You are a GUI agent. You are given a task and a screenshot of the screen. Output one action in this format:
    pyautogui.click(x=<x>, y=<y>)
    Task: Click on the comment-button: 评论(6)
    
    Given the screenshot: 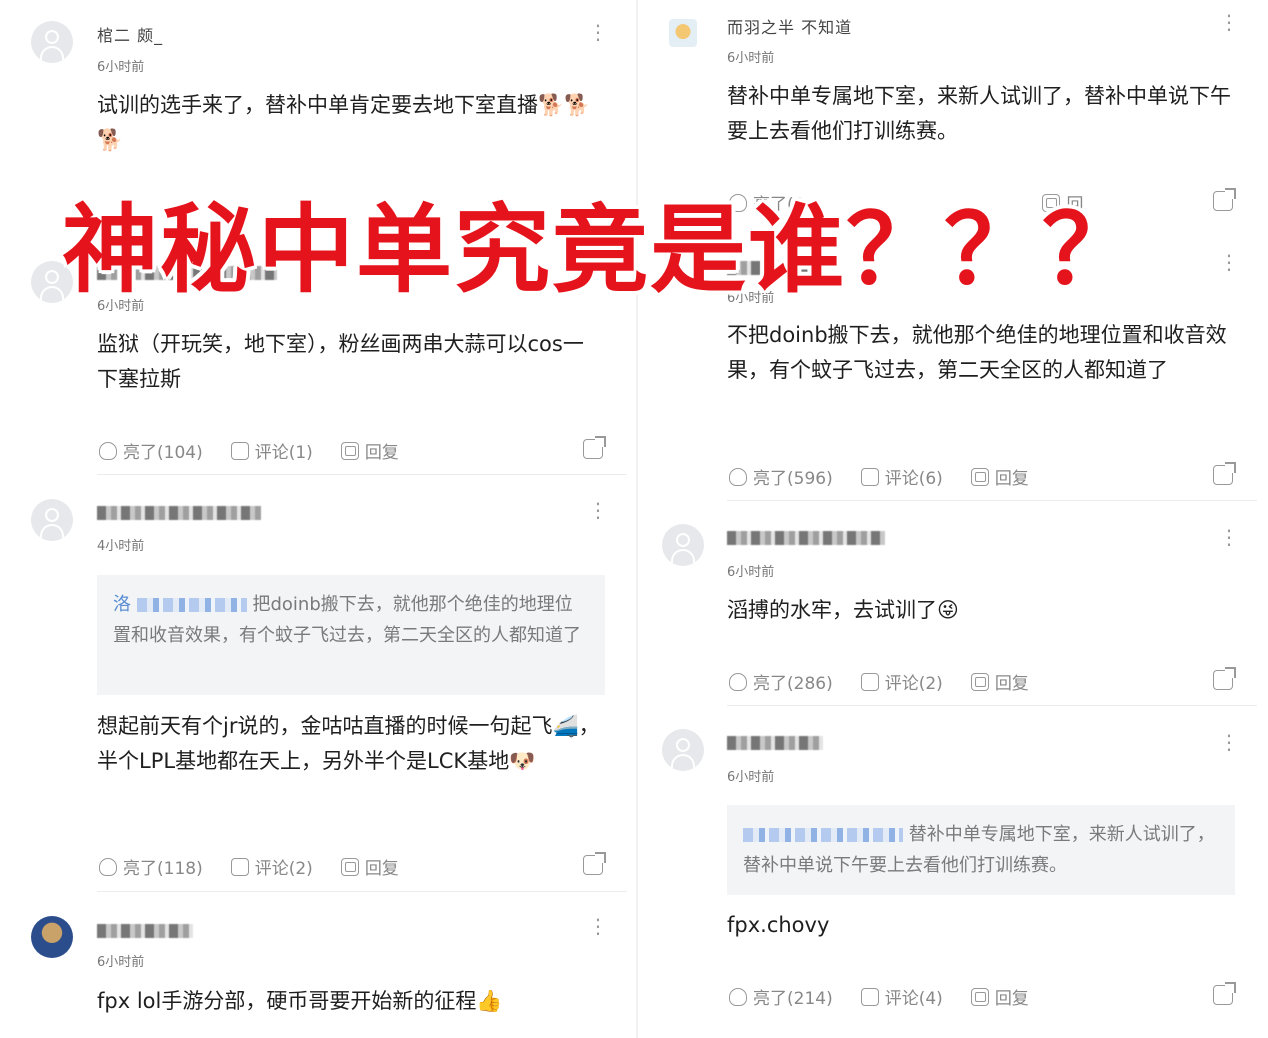 What is the action you would take?
    pyautogui.click(x=901, y=476)
    